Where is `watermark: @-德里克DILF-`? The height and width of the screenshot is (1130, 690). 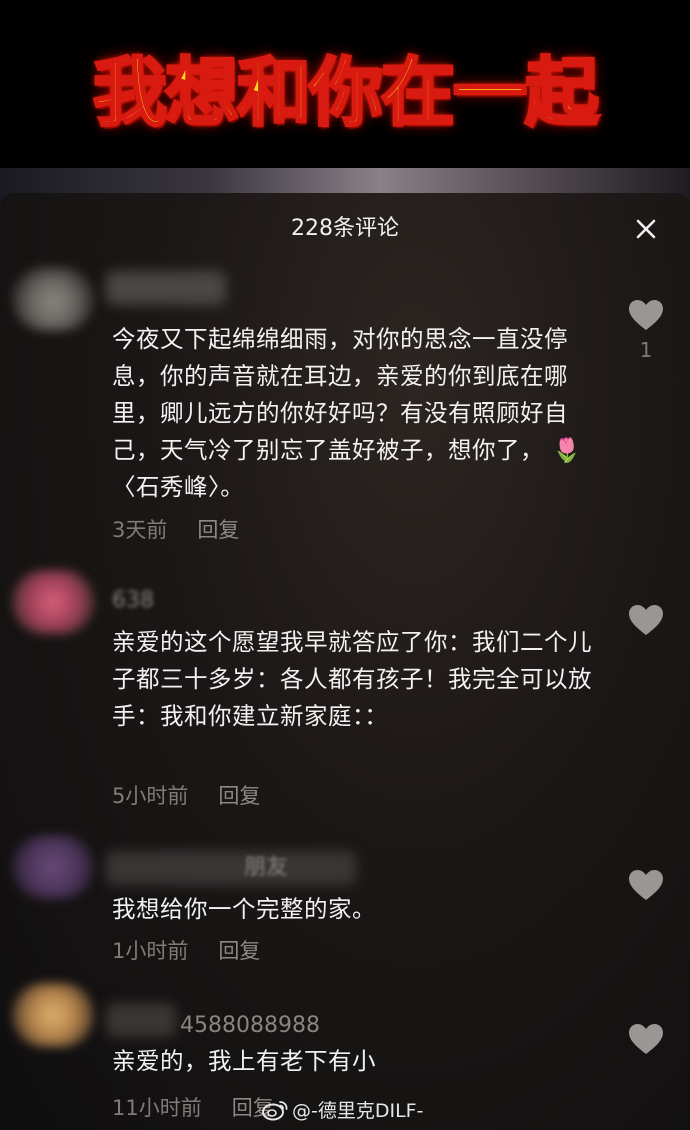
watermark: @-德里克DILF- is located at coordinates (342, 1113).